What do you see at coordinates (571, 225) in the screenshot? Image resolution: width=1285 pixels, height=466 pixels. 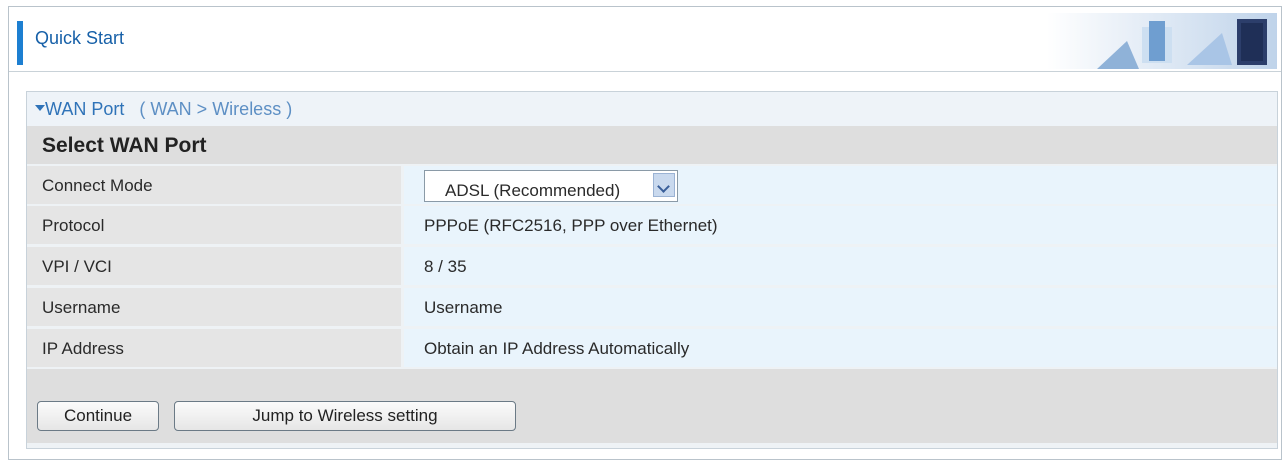 I see `protocol-value: PPPoE (RFC2516, PPP over Ethernet)` at bounding box center [571, 225].